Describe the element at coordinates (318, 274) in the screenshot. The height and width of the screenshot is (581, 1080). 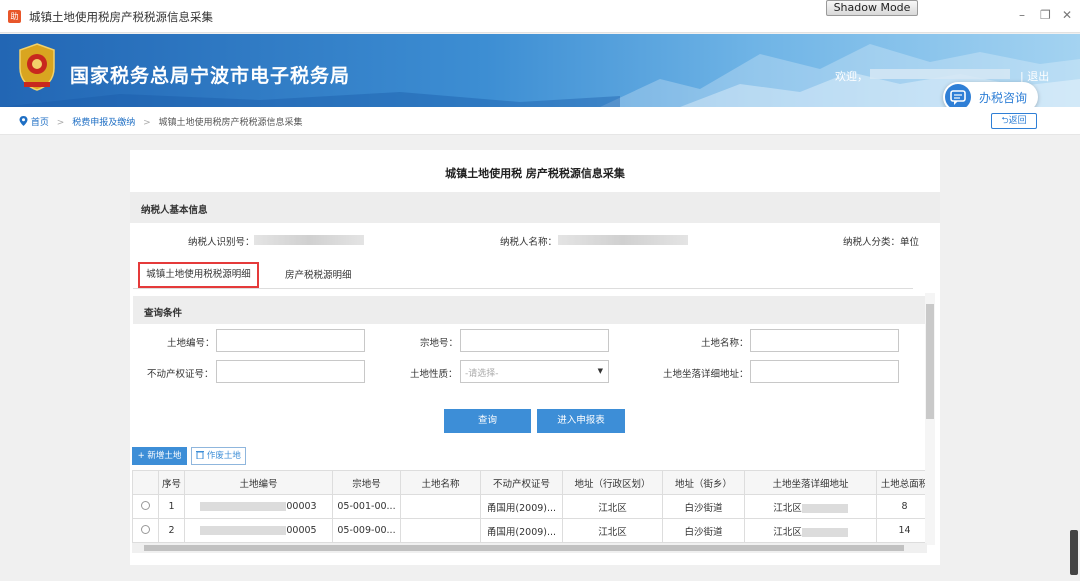
I see `tab-property-tax-detail: 房产税税源明细` at that location.